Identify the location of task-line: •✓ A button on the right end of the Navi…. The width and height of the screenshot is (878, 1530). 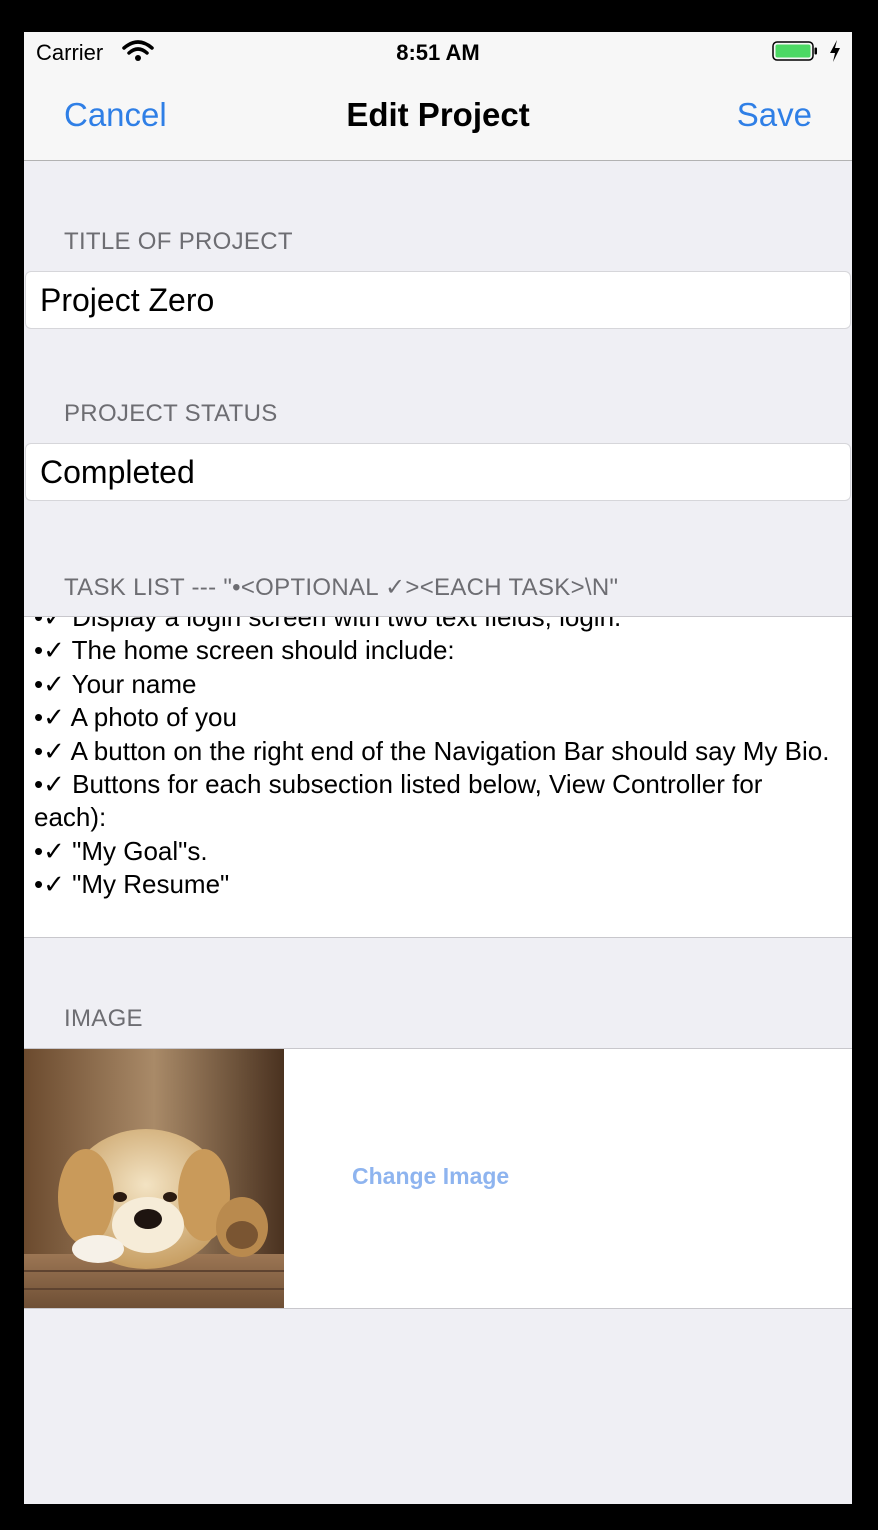
(432, 750).